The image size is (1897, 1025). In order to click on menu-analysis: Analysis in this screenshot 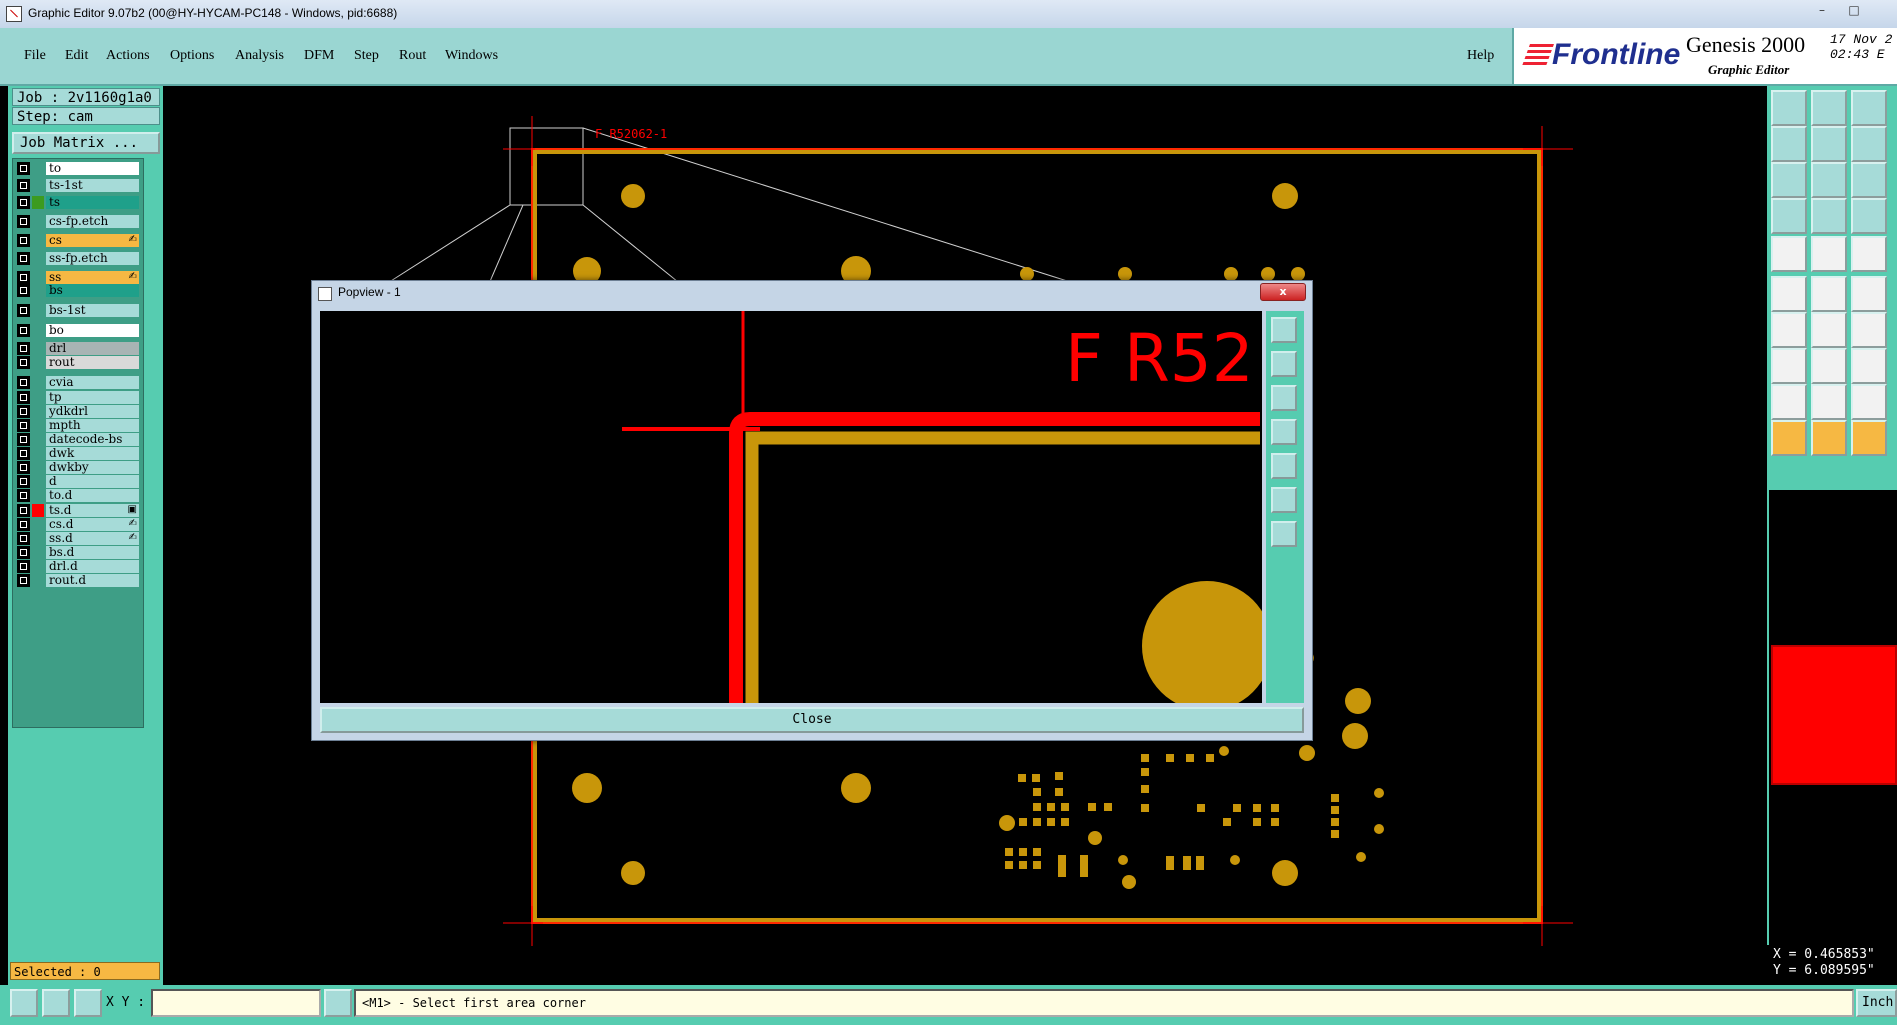, I will do `click(259, 56)`.